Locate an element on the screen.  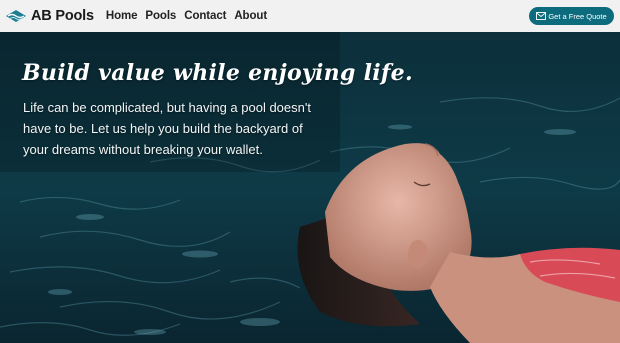
get-quote-label: Get a Free Quote is located at coordinates (577, 16).